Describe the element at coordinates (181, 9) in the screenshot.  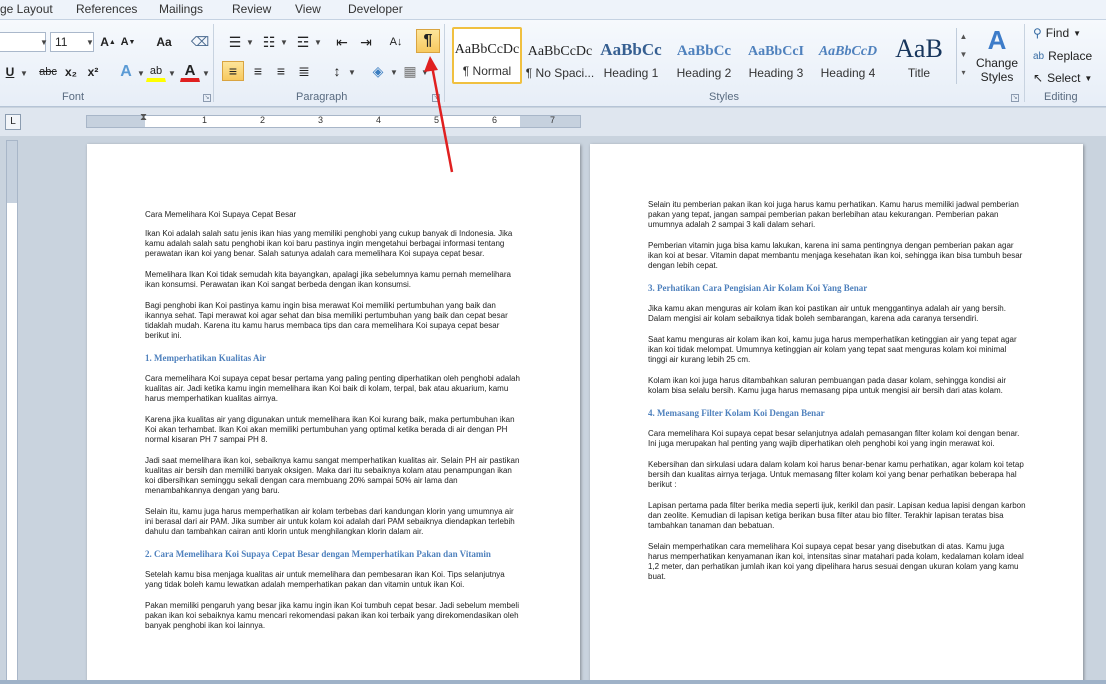
I see `tab-mailings: Mailings` at that location.